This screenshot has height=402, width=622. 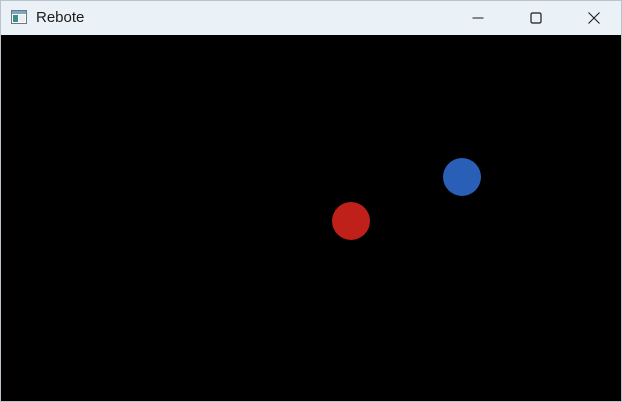 I want to click on blue-ball, so click(x=462, y=177).